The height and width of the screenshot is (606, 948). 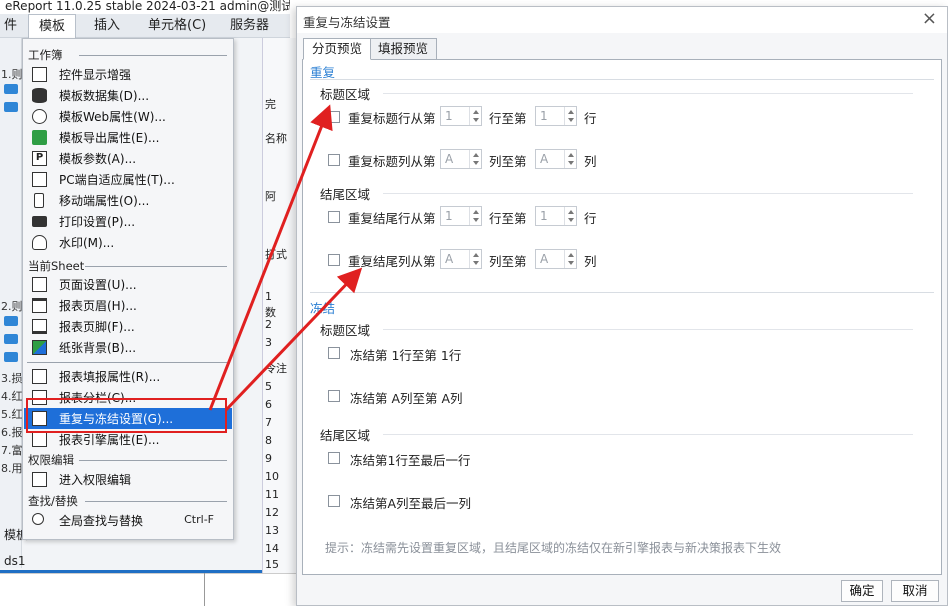 What do you see at coordinates (156, 501) in the screenshot?
I see `separator` at bounding box center [156, 501].